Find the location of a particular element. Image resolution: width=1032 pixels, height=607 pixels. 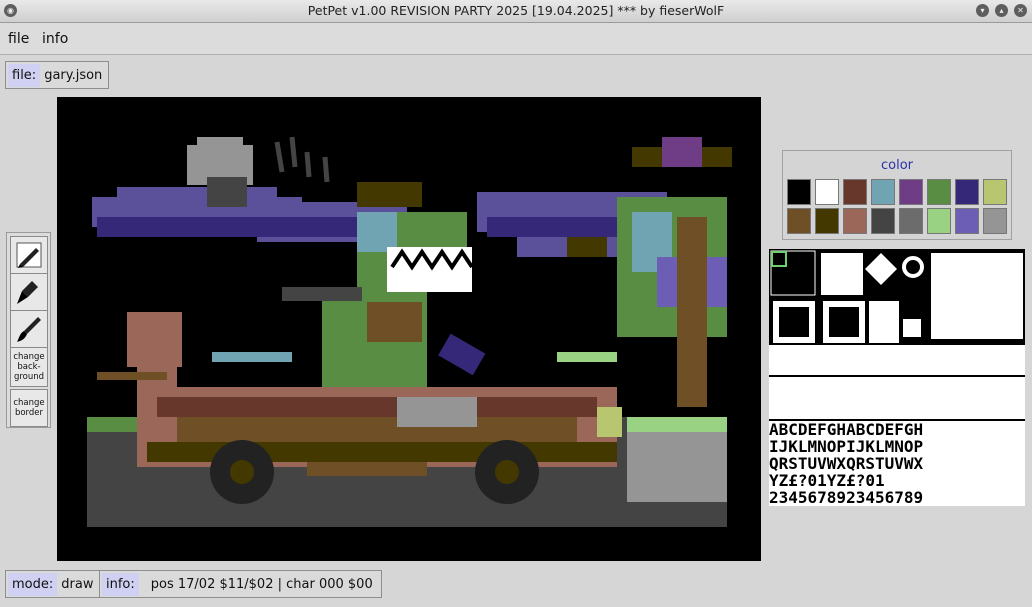

info-label: info: is located at coordinates (120, 584).